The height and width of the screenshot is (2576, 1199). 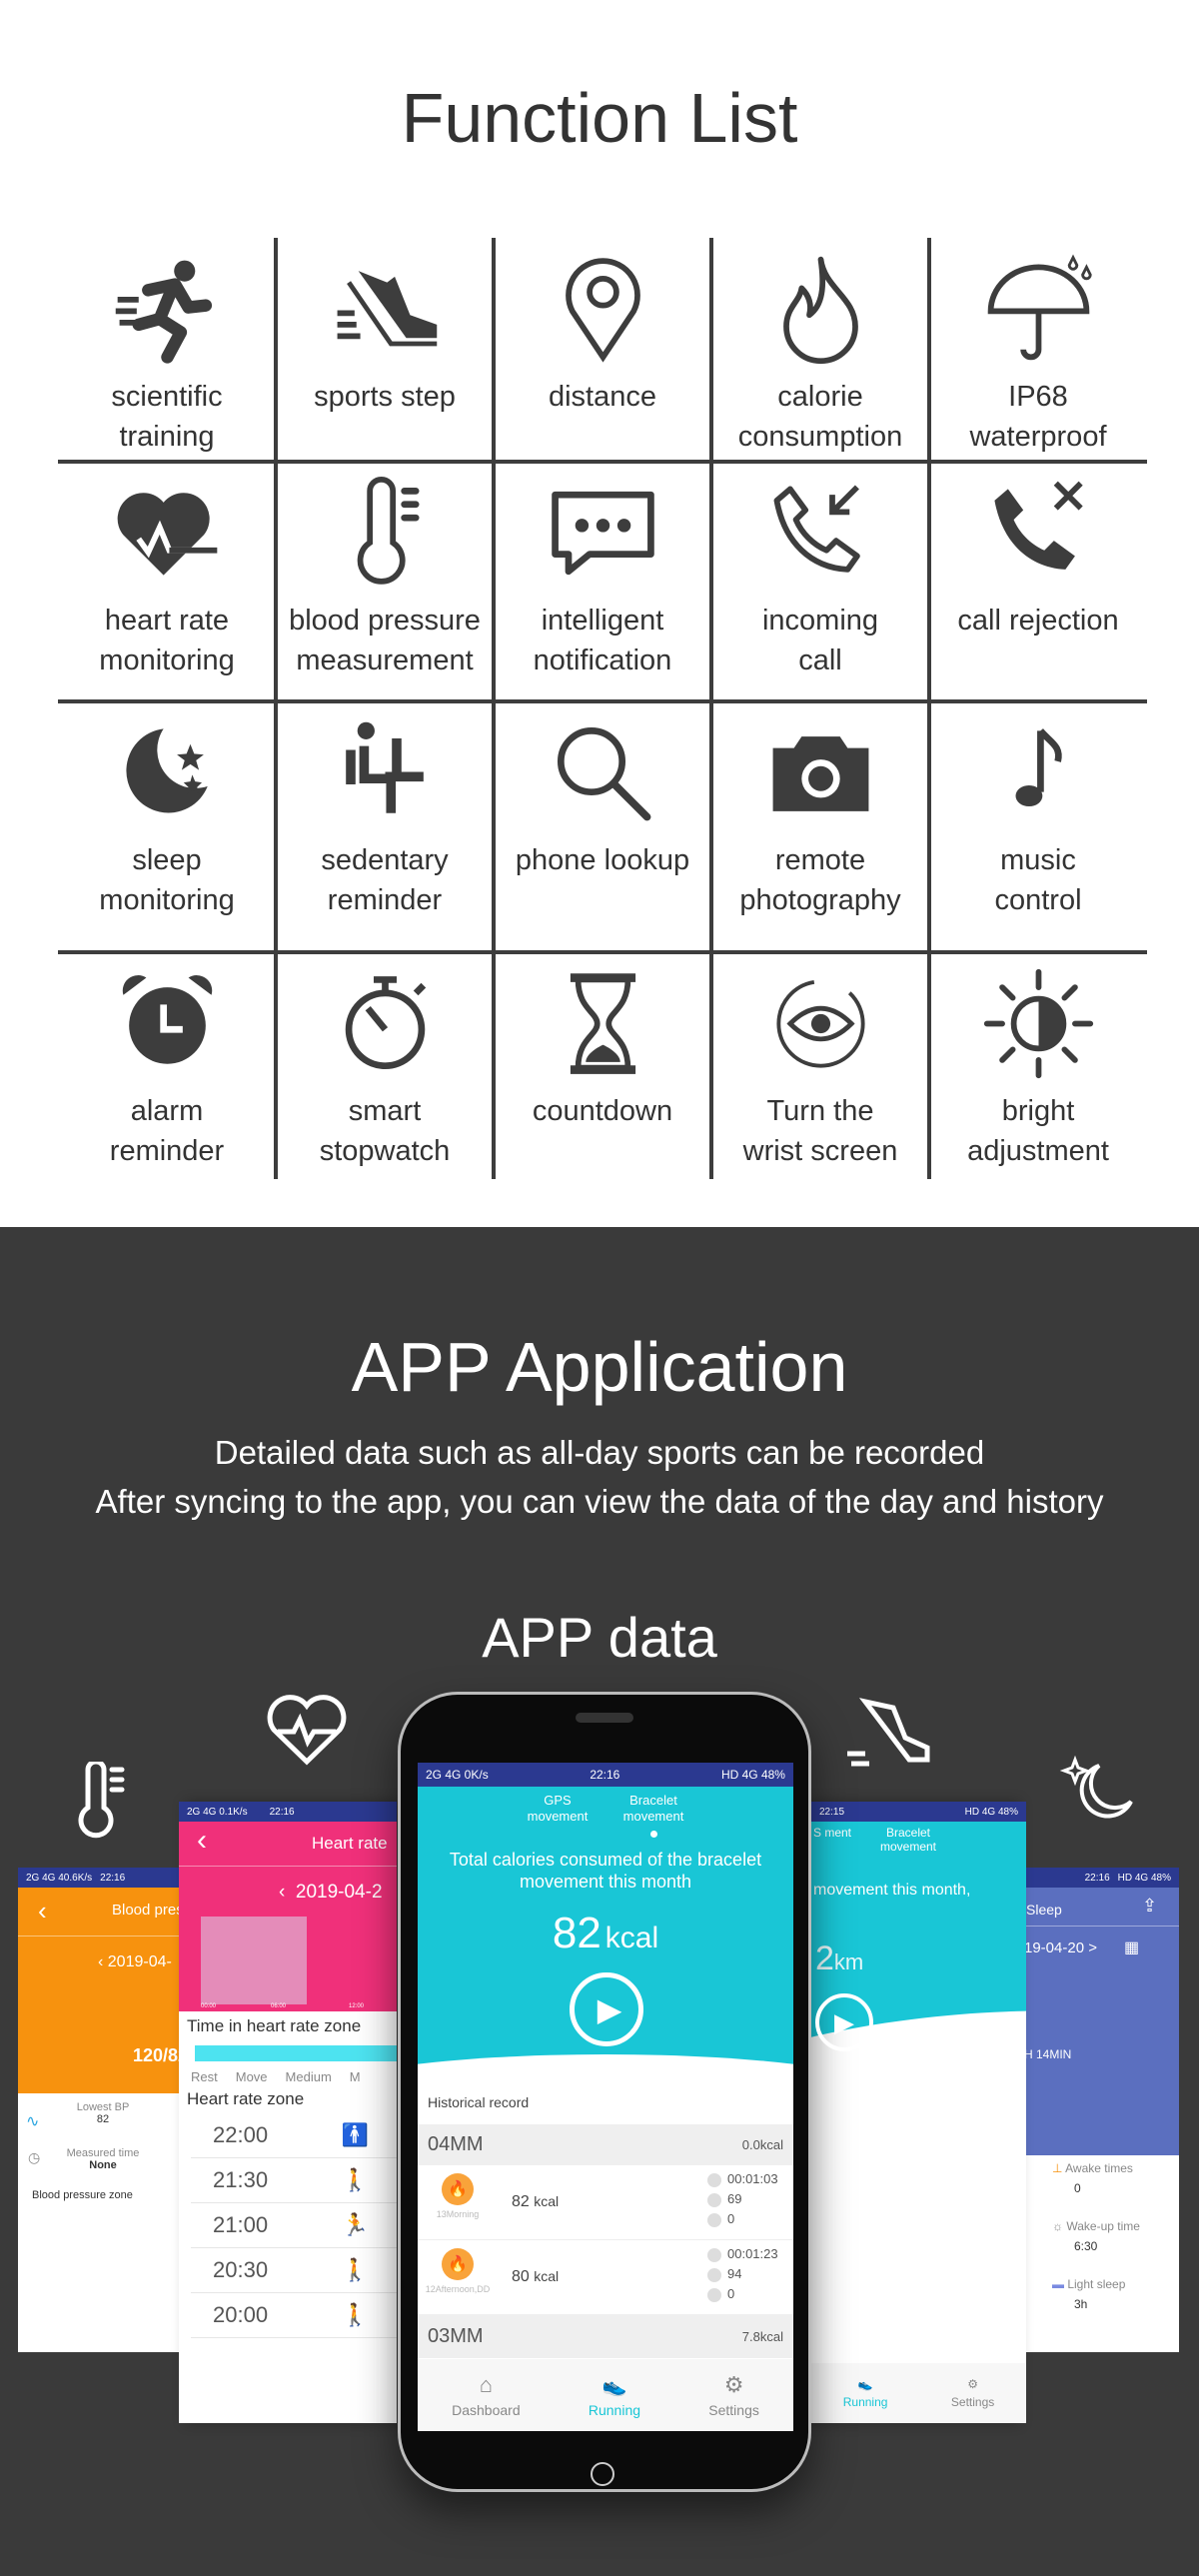 I want to click on function-item: music control, so click(x=1038, y=826).